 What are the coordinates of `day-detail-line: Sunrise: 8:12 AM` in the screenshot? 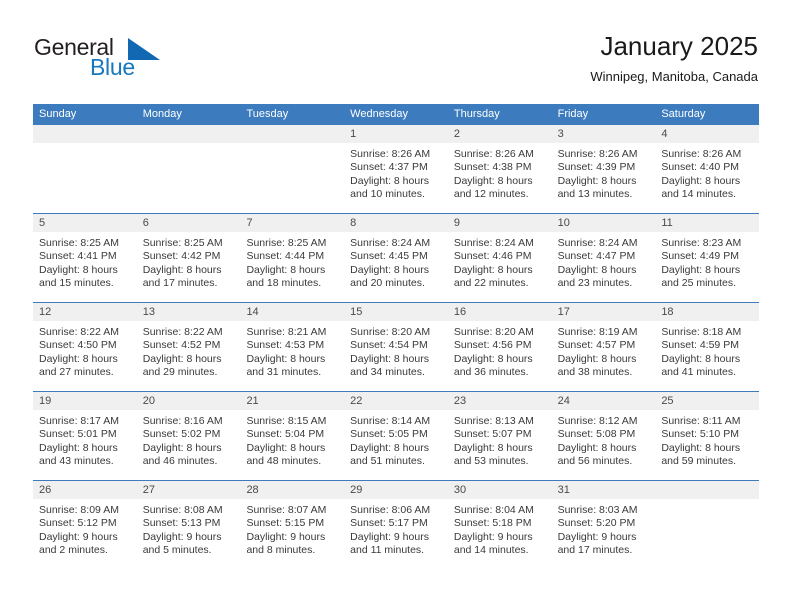 It's located at (597, 421).